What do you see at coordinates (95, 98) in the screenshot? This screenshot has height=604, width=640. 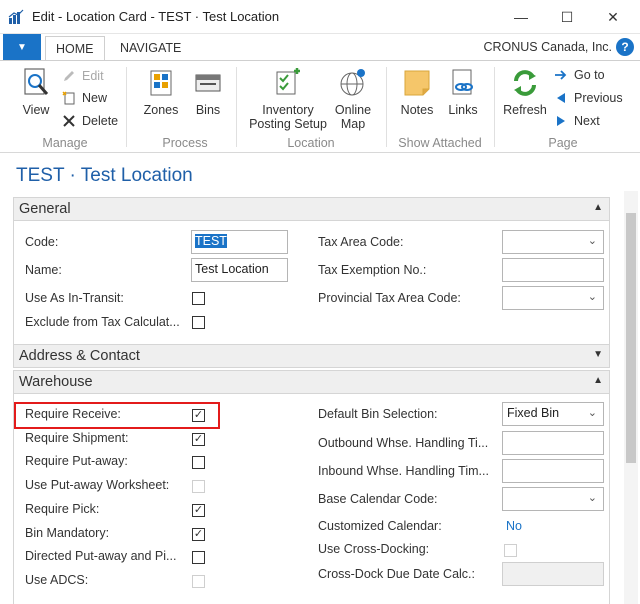 I see `new-label: New` at bounding box center [95, 98].